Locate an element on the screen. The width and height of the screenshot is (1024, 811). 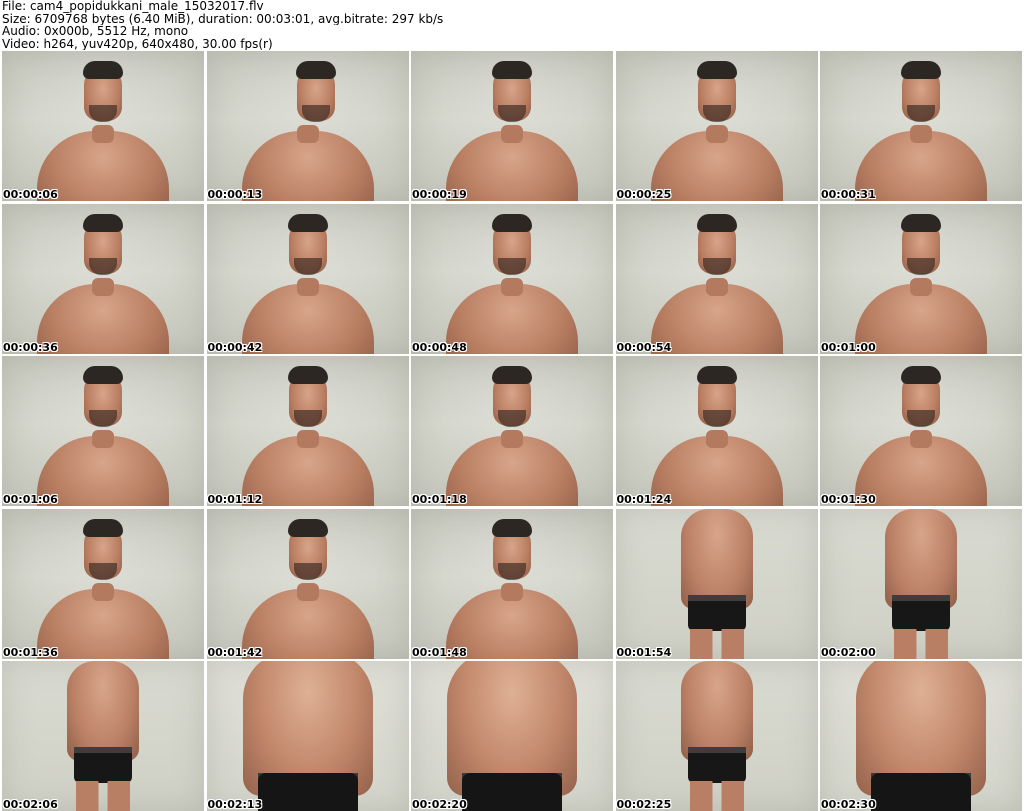
video-thumbnail: 00:00:42 is located at coordinates (307, 278).